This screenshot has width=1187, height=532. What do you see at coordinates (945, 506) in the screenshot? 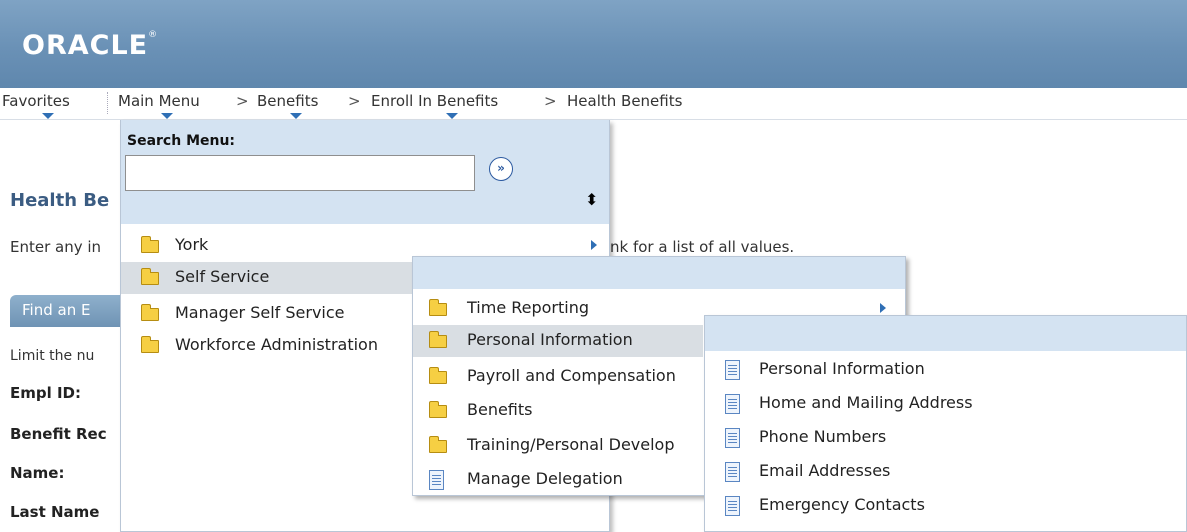
I see `submenu-item-emergency-contacts: Emergency Contacts` at bounding box center [945, 506].